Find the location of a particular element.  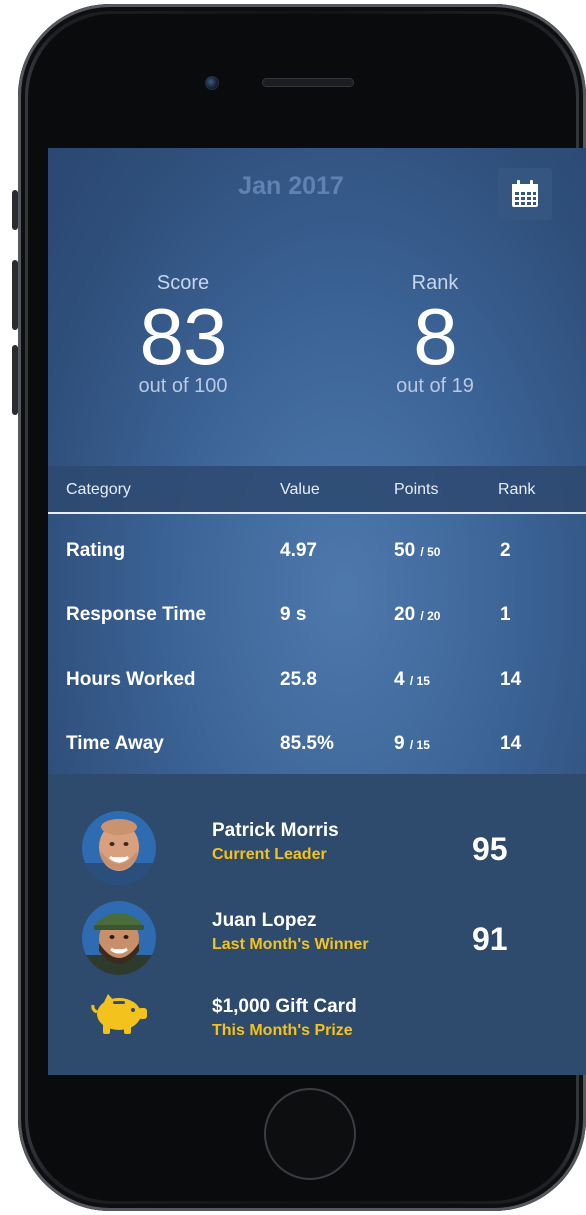

row-points: 50 / 50 is located at coordinates (417, 551).